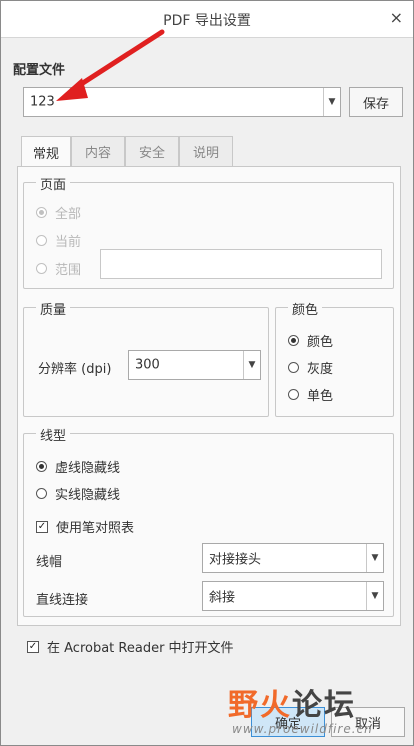 The height and width of the screenshot is (746, 414). What do you see at coordinates (88, 468) in the screenshot?
I see `dashed-hidden-label: 虚线隐藏线` at bounding box center [88, 468].